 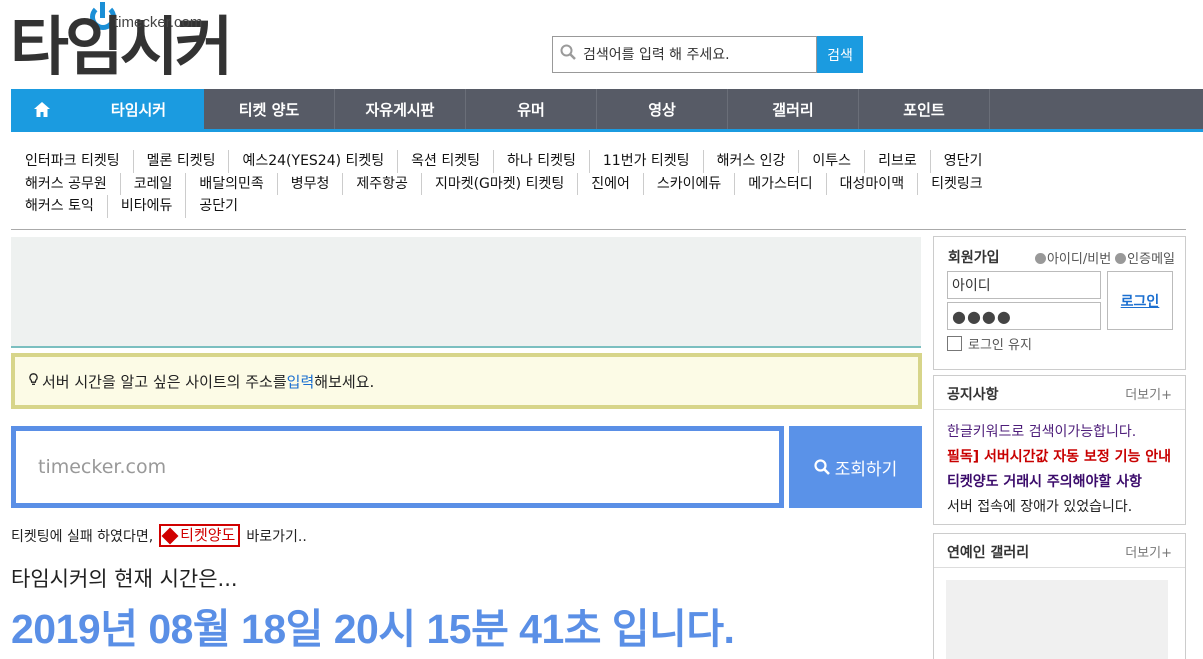 What do you see at coordinates (1059, 551) in the screenshot?
I see `gallery-header: 연예인 갤러리 더보기+` at bounding box center [1059, 551].